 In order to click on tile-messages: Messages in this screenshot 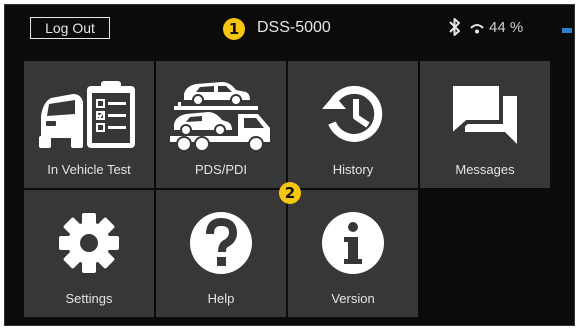, I will do `click(485, 124)`.